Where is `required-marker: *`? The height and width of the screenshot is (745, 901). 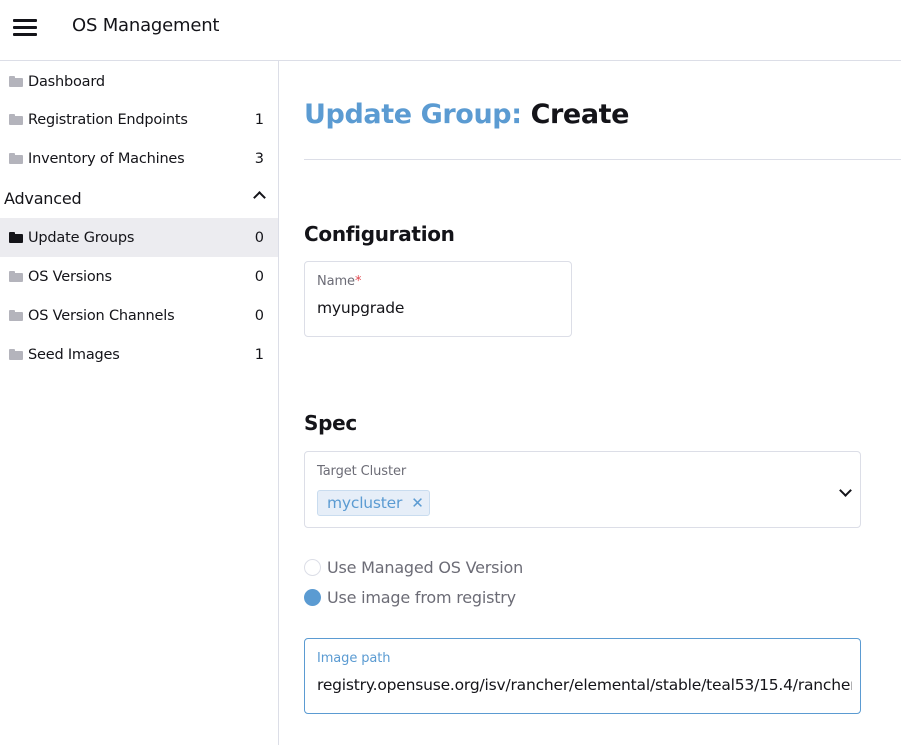
required-marker: * is located at coordinates (358, 281).